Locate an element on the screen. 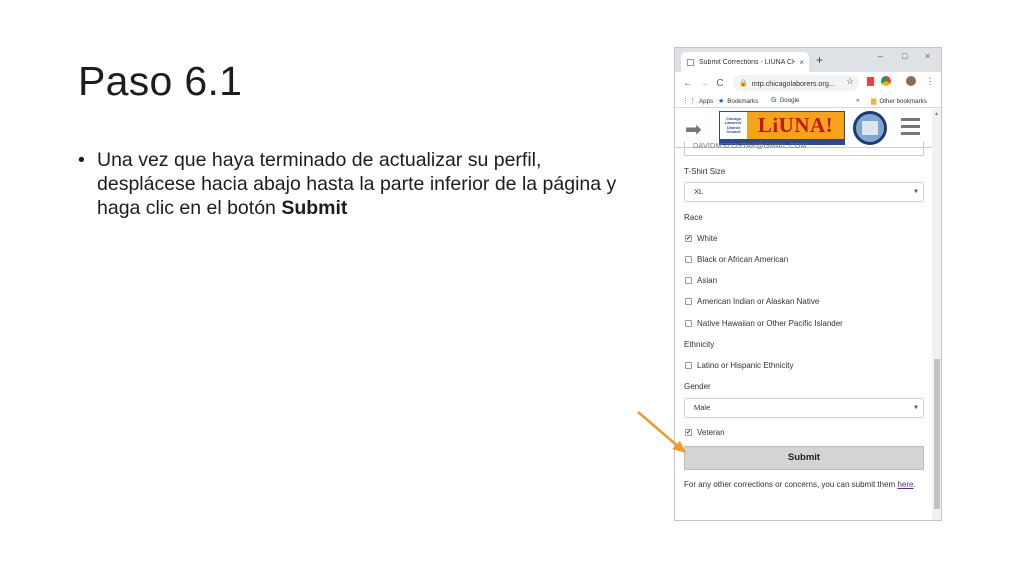 The image size is (1010, 568). race-option-black: Black or African American is located at coordinates (736, 259).